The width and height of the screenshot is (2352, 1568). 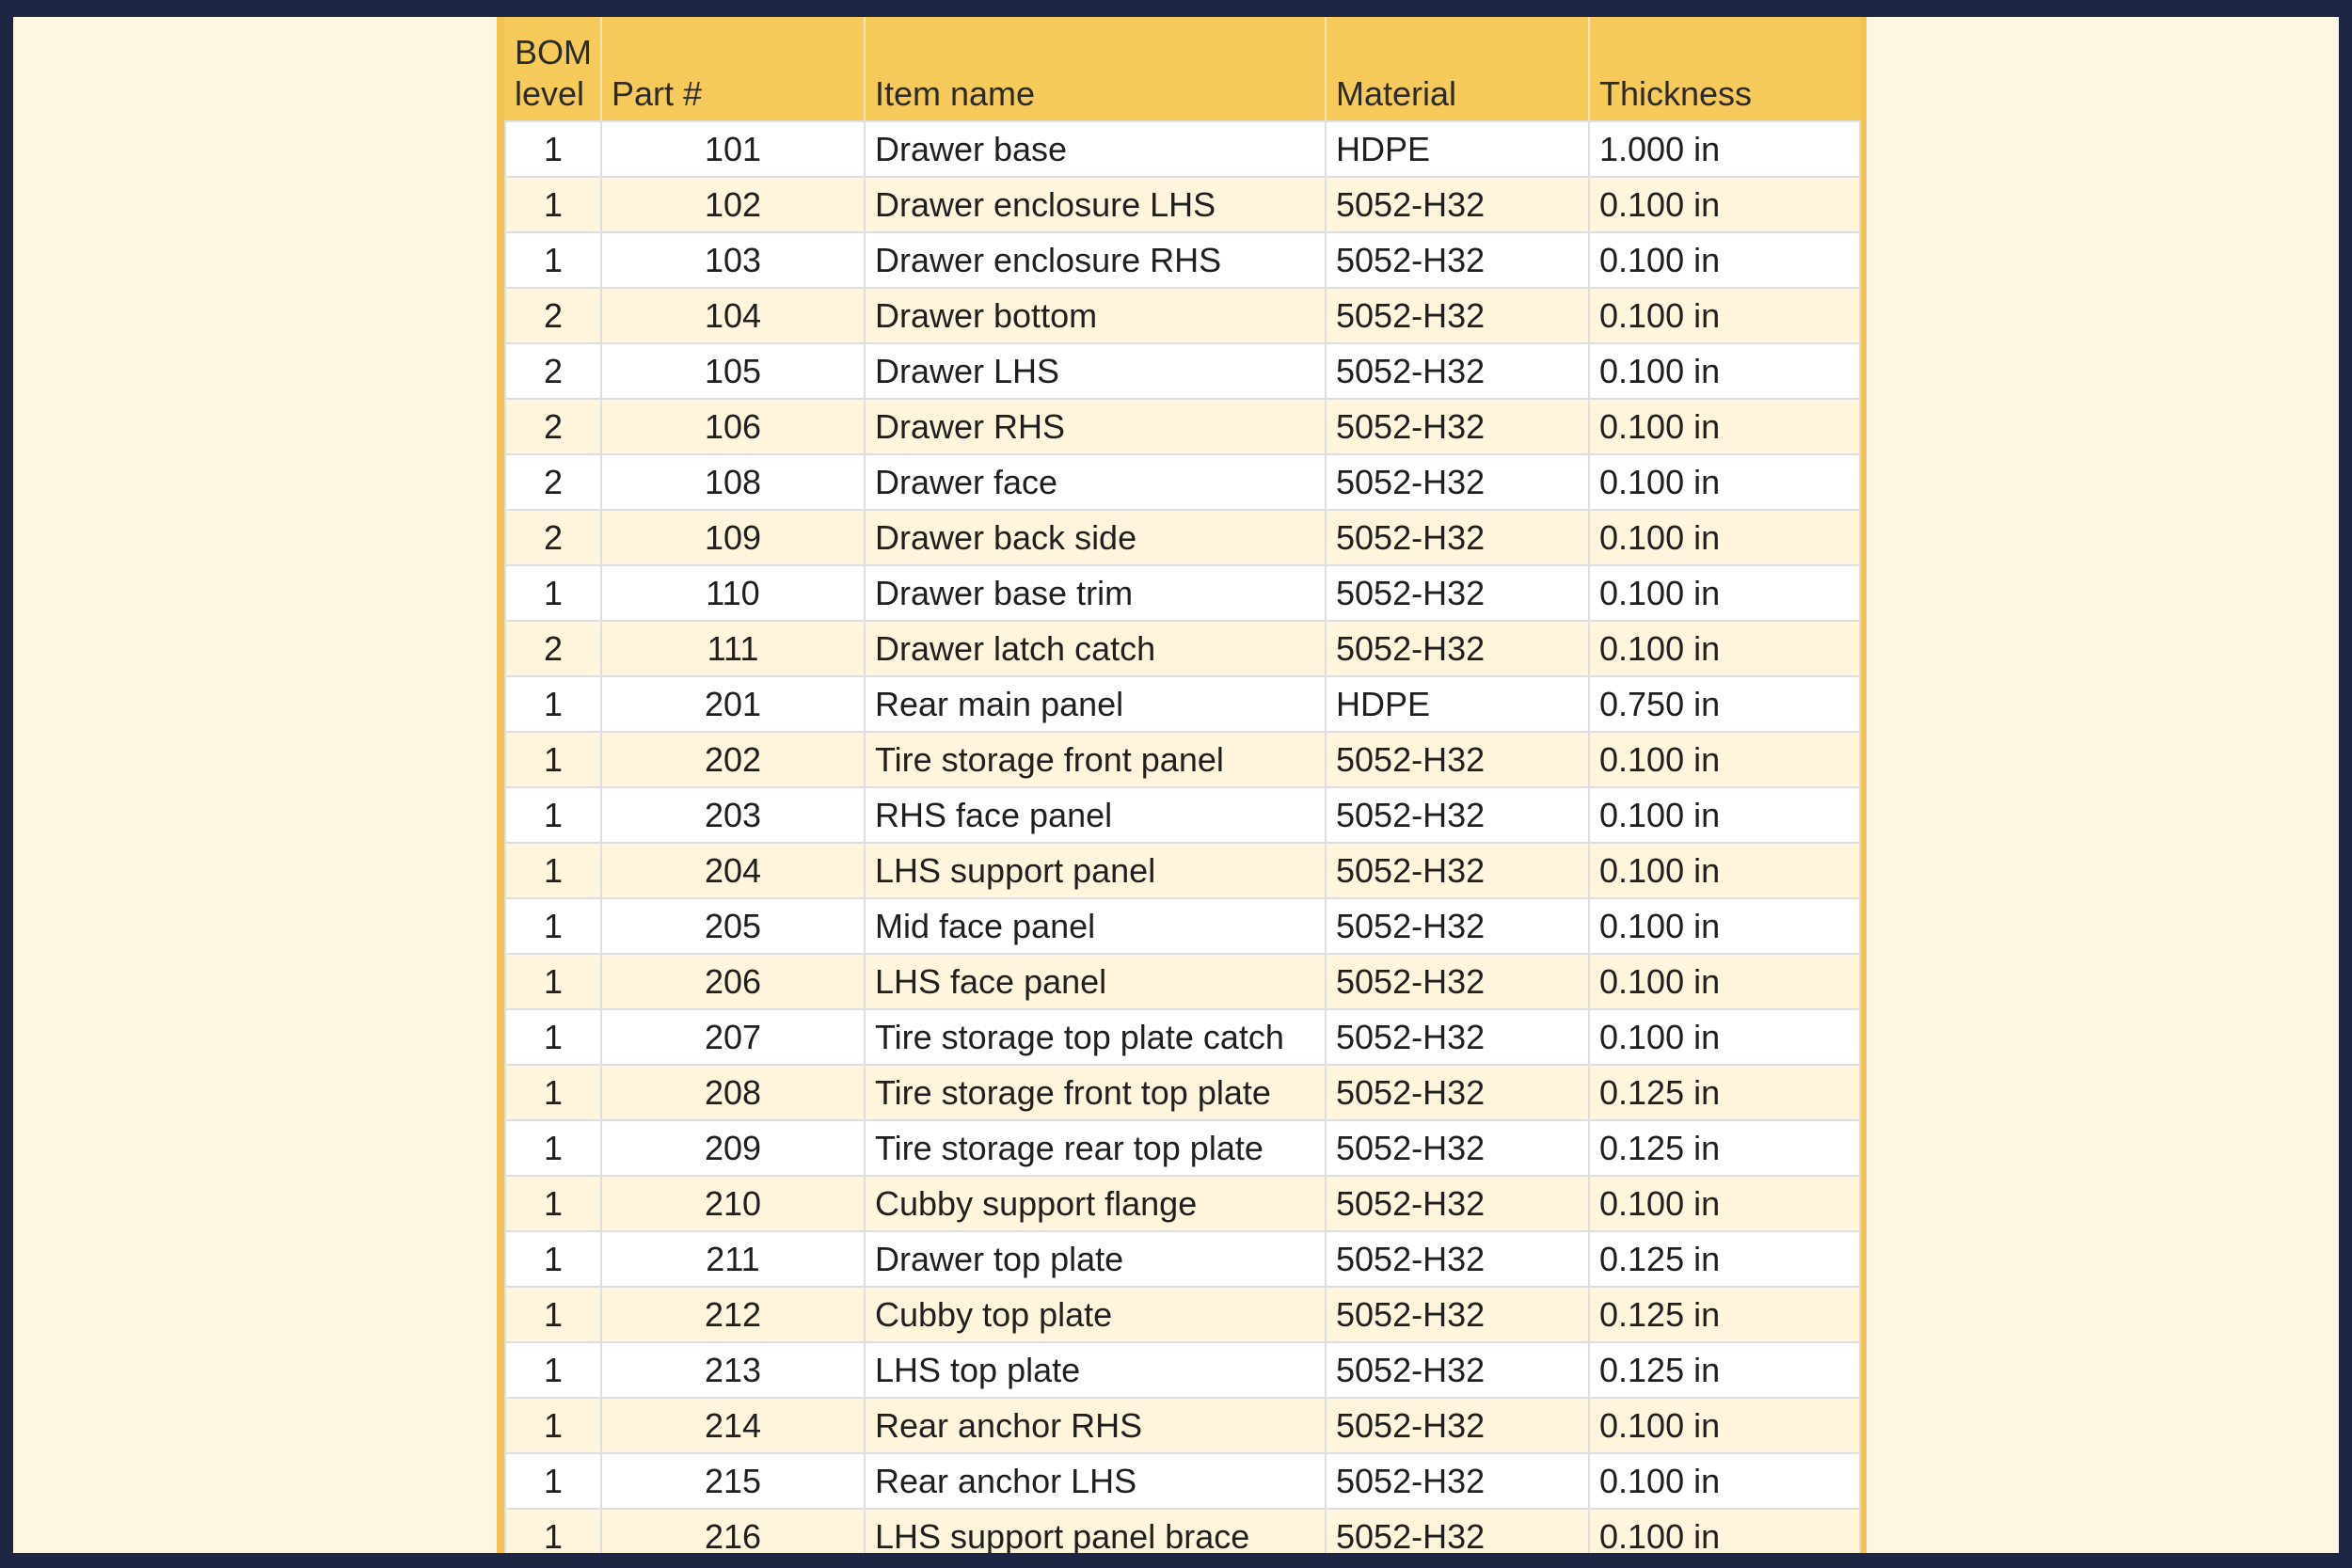 I want to click on cell-part-number: 210, so click(x=733, y=1203).